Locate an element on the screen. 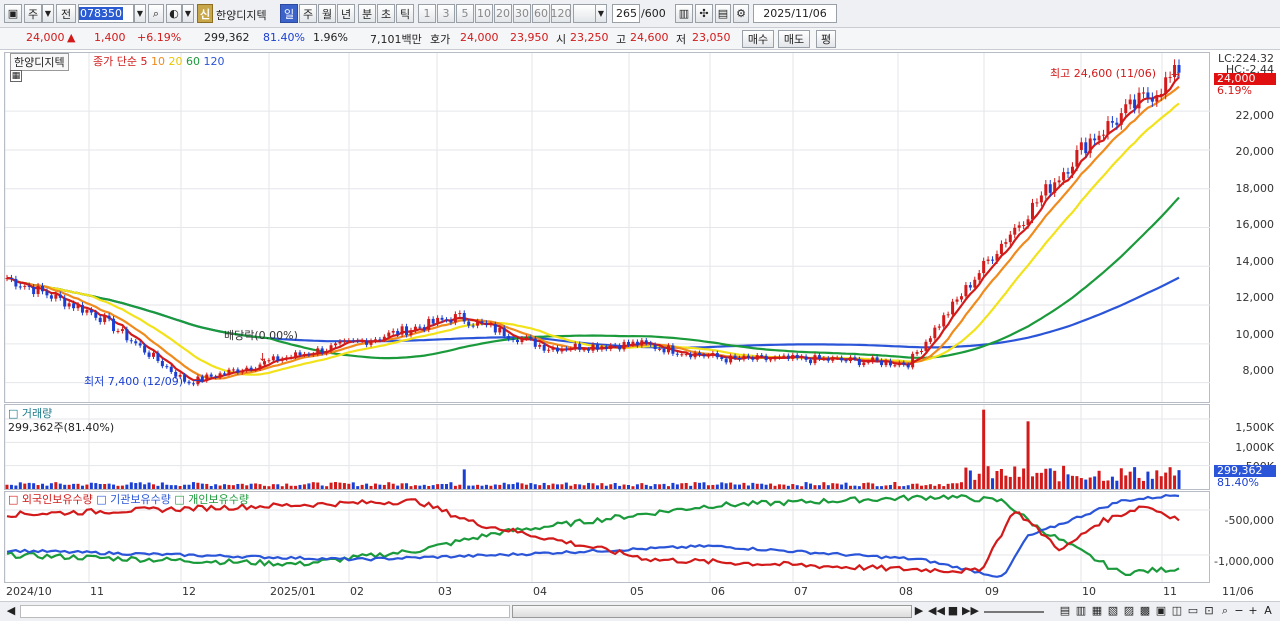  prev-button: 전 is located at coordinates (66, 13).